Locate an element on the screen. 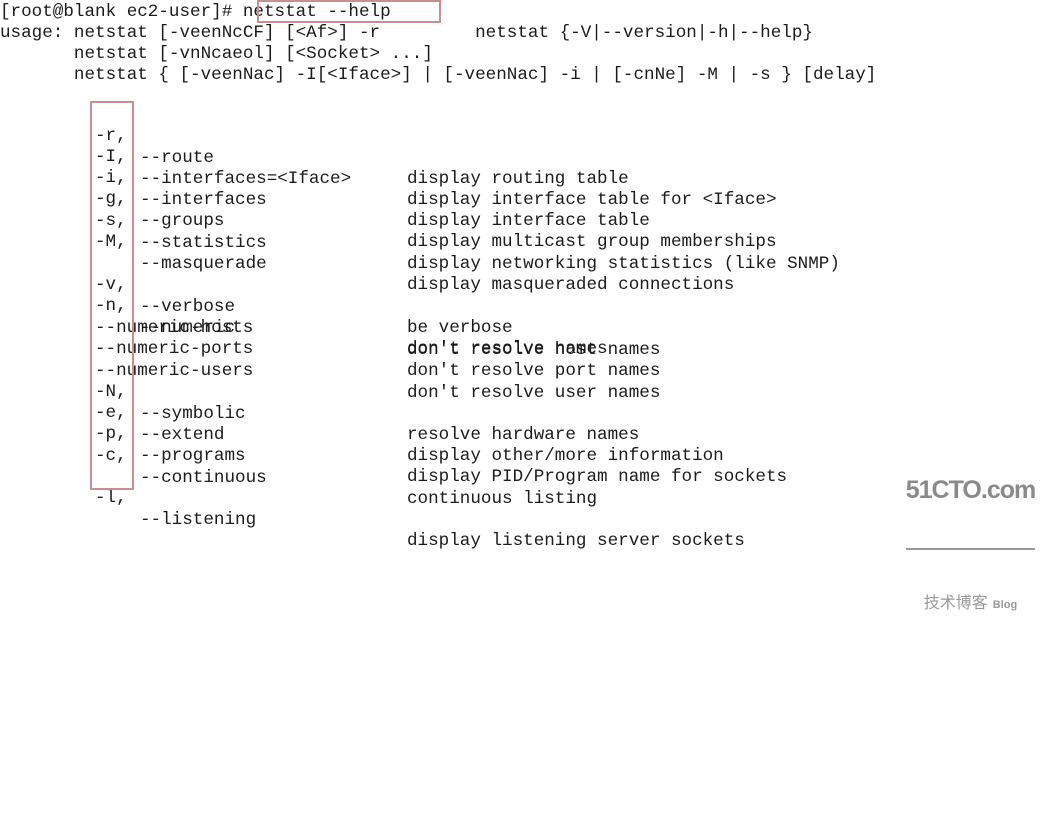 This screenshot has height=813, width=1045. option-description: be verbose is located at coordinates (460, 328).